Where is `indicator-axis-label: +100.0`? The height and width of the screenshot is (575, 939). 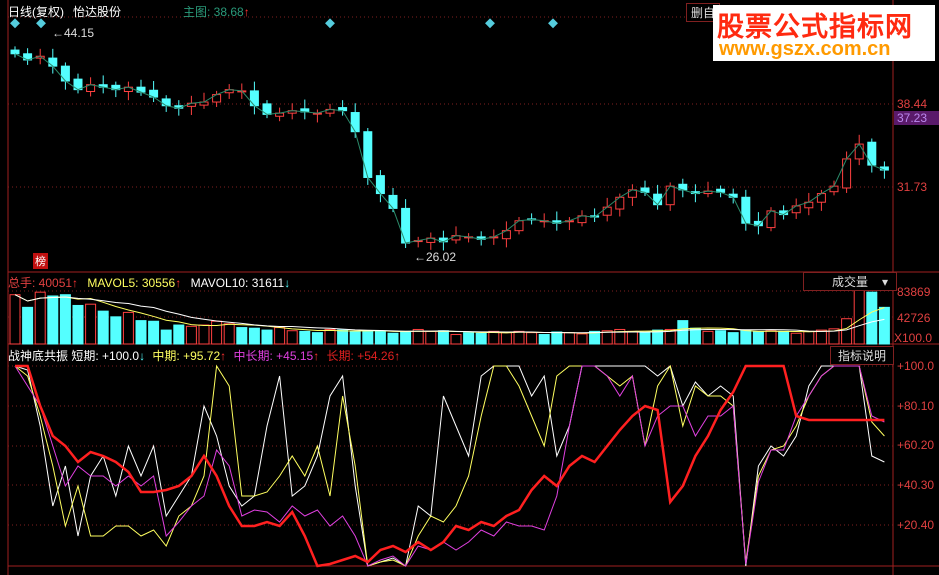 indicator-axis-label: +100.0 is located at coordinates (916, 366).